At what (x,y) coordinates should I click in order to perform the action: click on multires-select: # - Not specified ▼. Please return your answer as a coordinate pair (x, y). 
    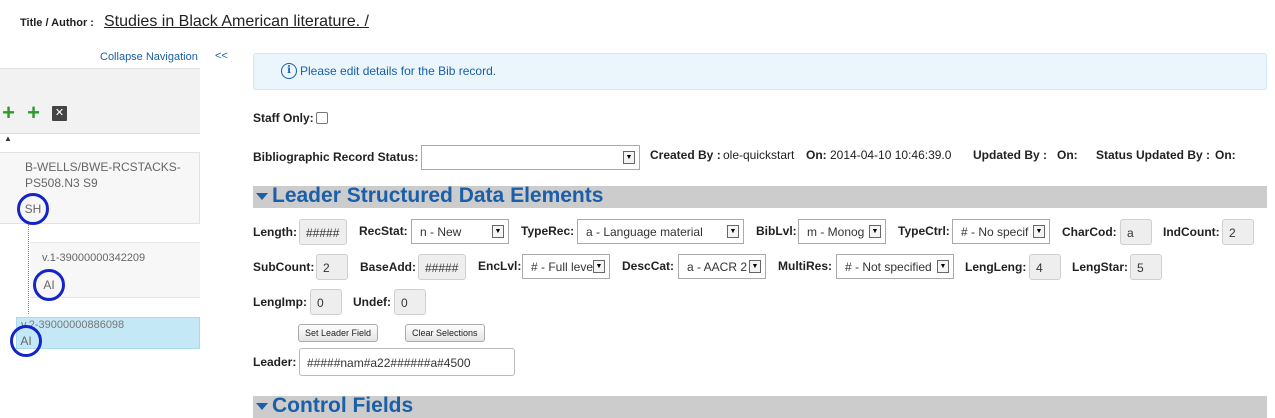
    Looking at the image, I should click on (895, 266).